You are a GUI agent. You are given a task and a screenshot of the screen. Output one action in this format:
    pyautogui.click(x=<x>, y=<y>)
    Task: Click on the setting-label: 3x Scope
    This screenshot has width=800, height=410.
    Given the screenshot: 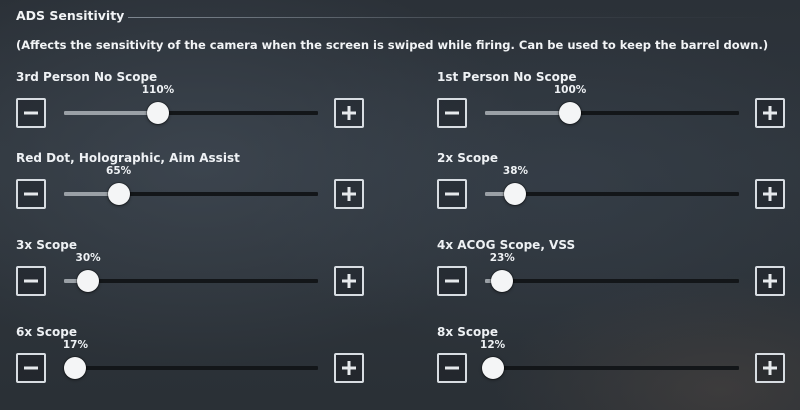 What is the action you would take?
    pyautogui.click(x=46, y=245)
    